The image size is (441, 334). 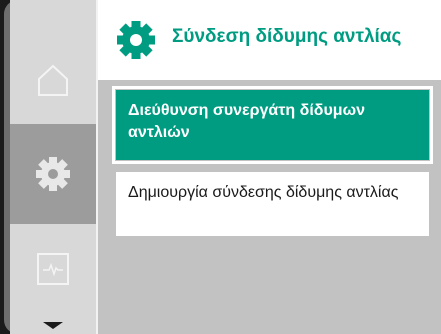 What do you see at coordinates (263, 192) in the screenshot?
I see `menu-item-label: Δημιουργία σύνδεσης δίδυμης αντλίας` at bounding box center [263, 192].